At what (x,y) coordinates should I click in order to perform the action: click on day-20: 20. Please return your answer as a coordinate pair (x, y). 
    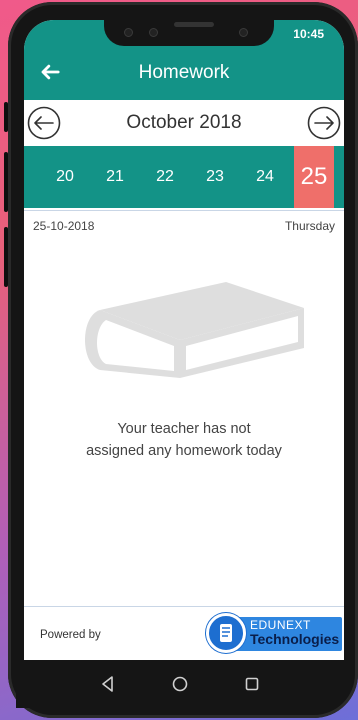
    Looking at the image, I should click on (65, 177).